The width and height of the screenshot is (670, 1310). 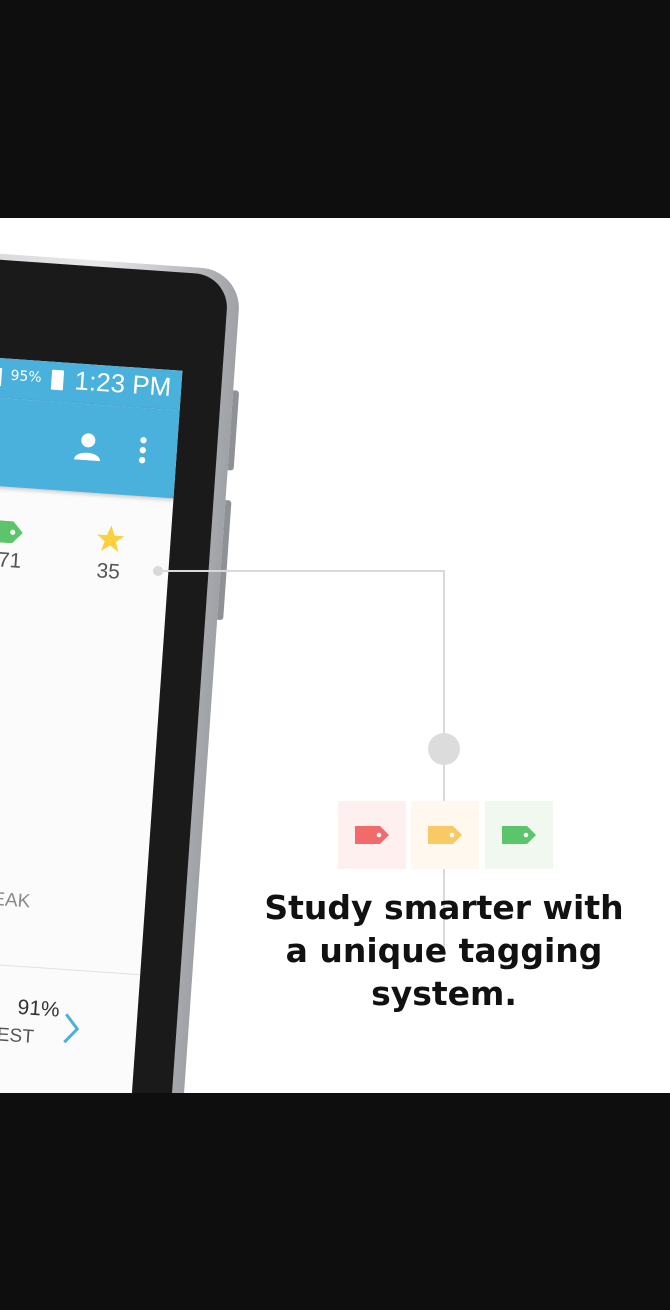 I want to click on stat-starred-value: 35, so click(x=108, y=571).